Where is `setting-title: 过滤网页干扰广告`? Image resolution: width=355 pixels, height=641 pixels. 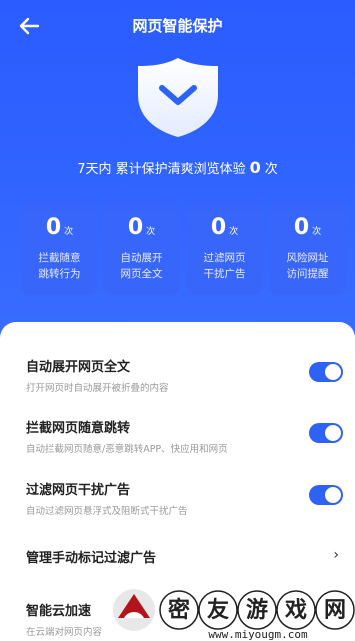
setting-title: 过滤网页干扰广告 is located at coordinates (78, 490).